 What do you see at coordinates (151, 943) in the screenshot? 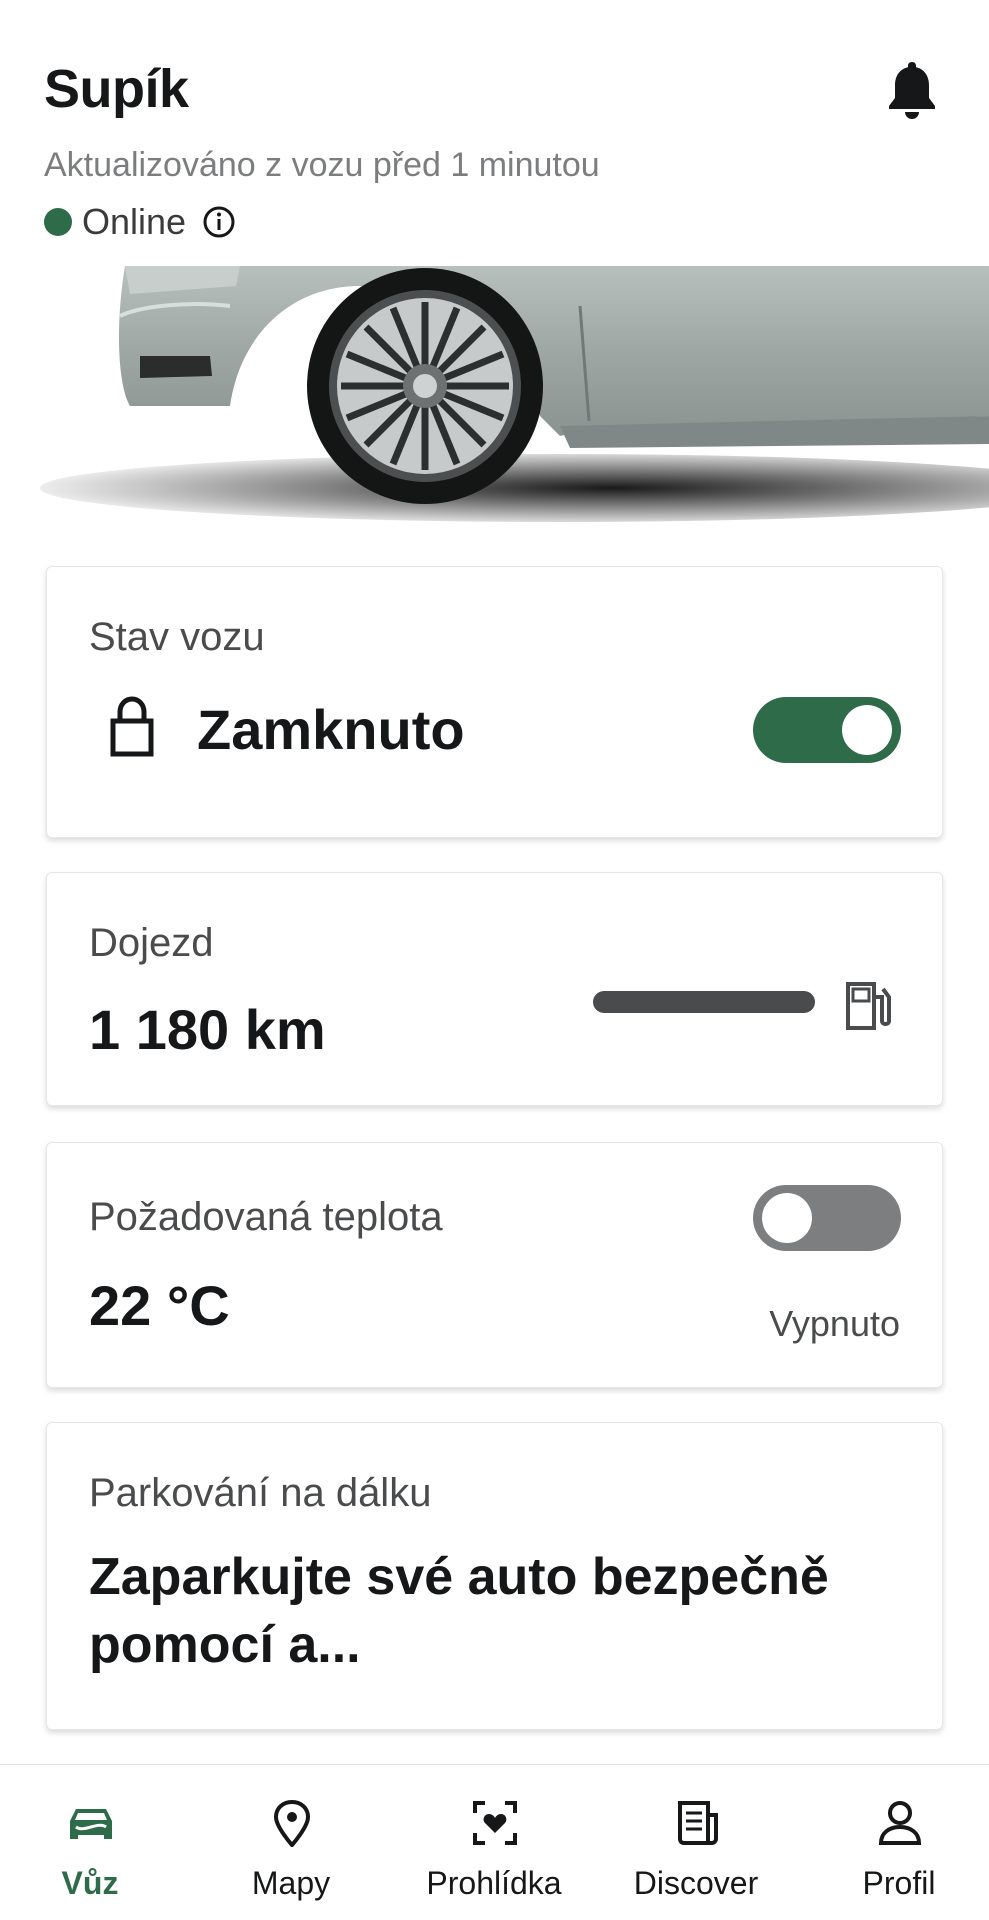
I see `range-label: Dojezd` at bounding box center [151, 943].